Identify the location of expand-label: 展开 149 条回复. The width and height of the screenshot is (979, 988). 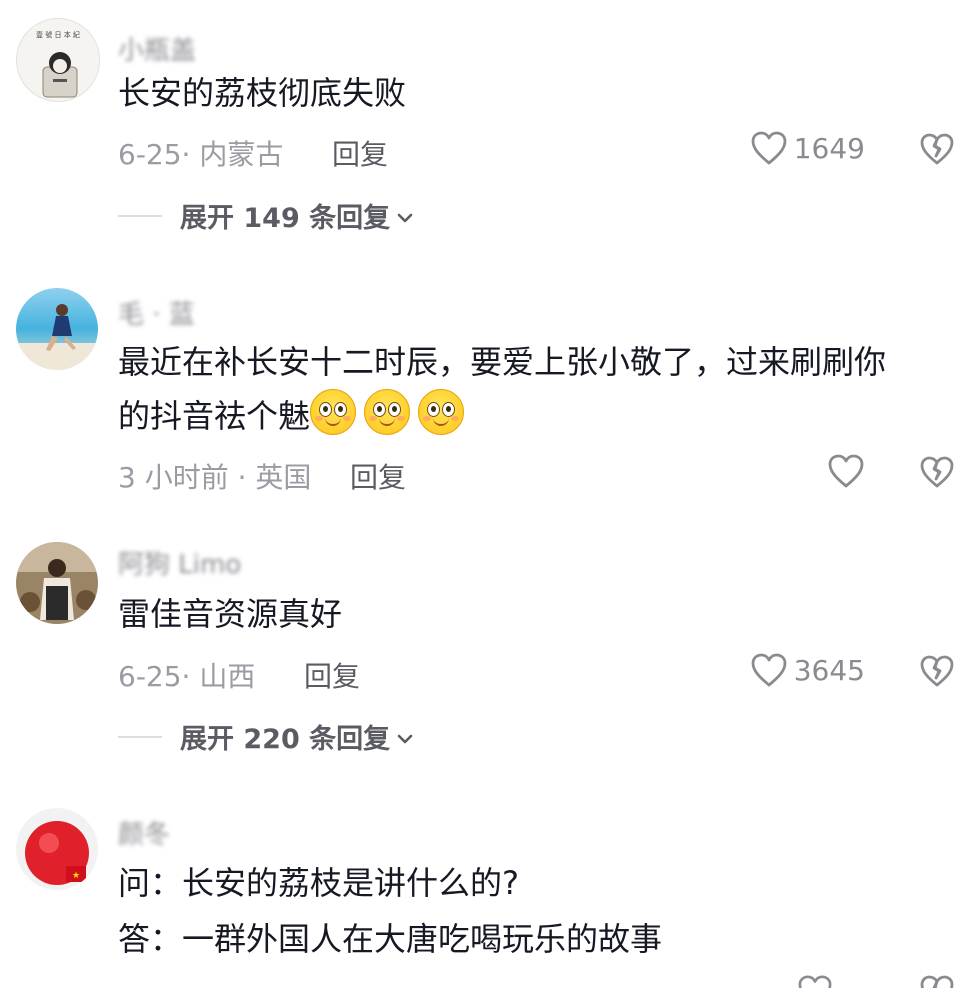
(285, 218).